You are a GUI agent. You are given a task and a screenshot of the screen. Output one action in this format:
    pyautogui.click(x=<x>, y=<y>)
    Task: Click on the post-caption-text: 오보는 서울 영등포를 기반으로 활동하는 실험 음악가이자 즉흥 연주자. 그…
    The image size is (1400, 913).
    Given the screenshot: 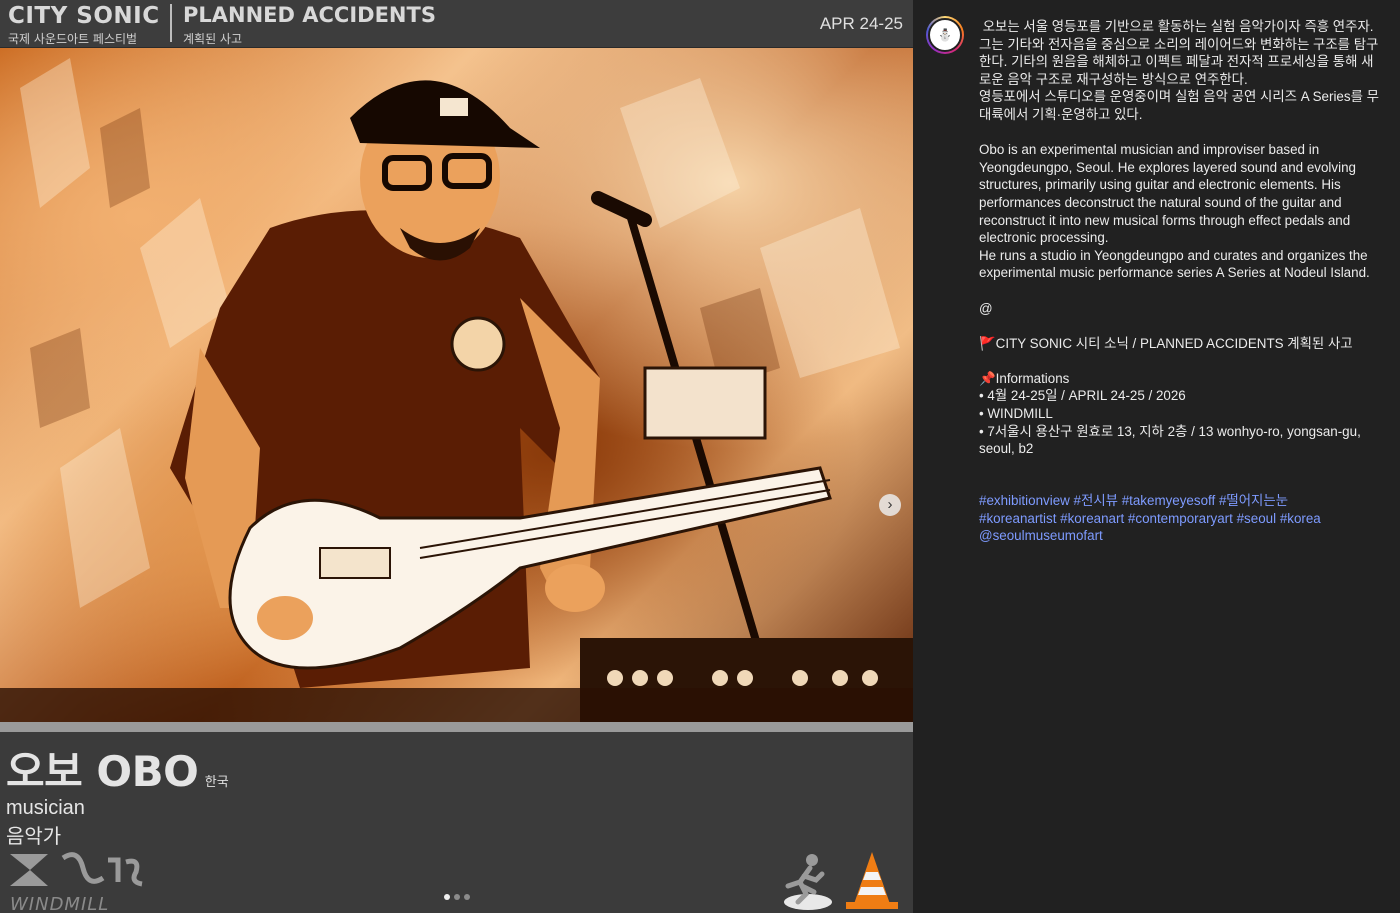 What is the action you would take?
    pyautogui.click(x=1179, y=238)
    